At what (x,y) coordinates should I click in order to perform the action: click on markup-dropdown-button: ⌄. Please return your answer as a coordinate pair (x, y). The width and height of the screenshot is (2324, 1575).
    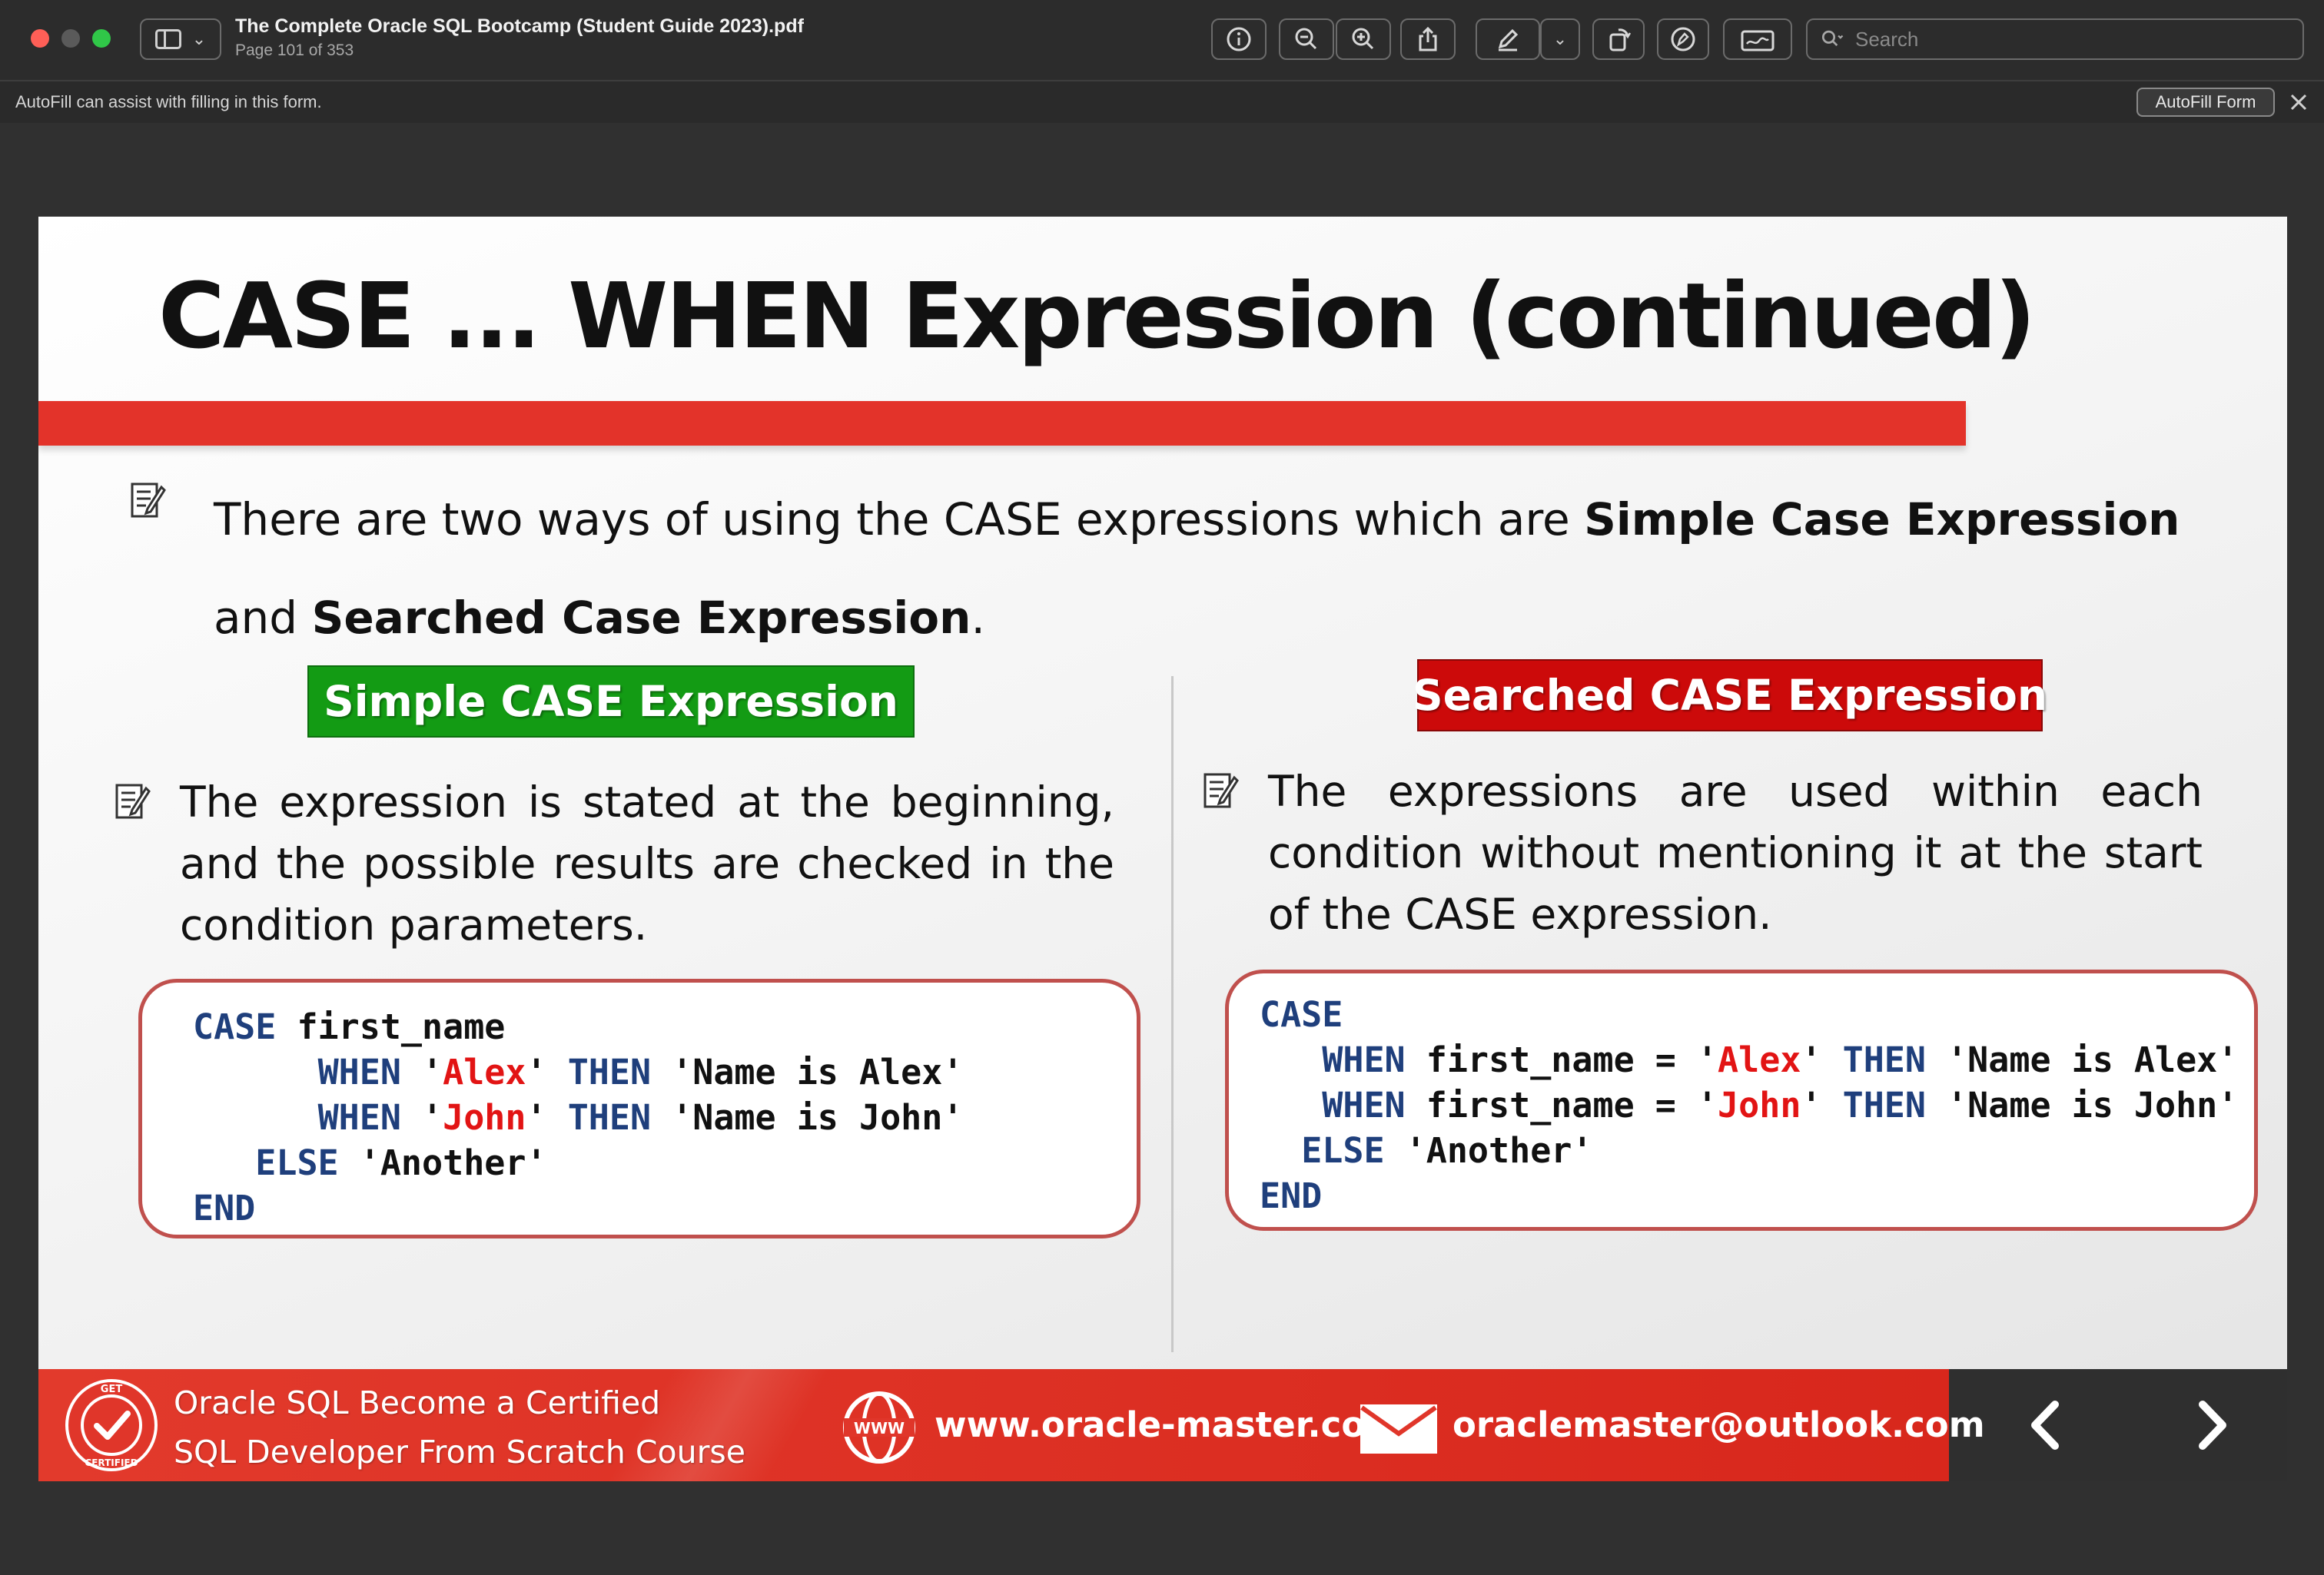
    Looking at the image, I should click on (1560, 39).